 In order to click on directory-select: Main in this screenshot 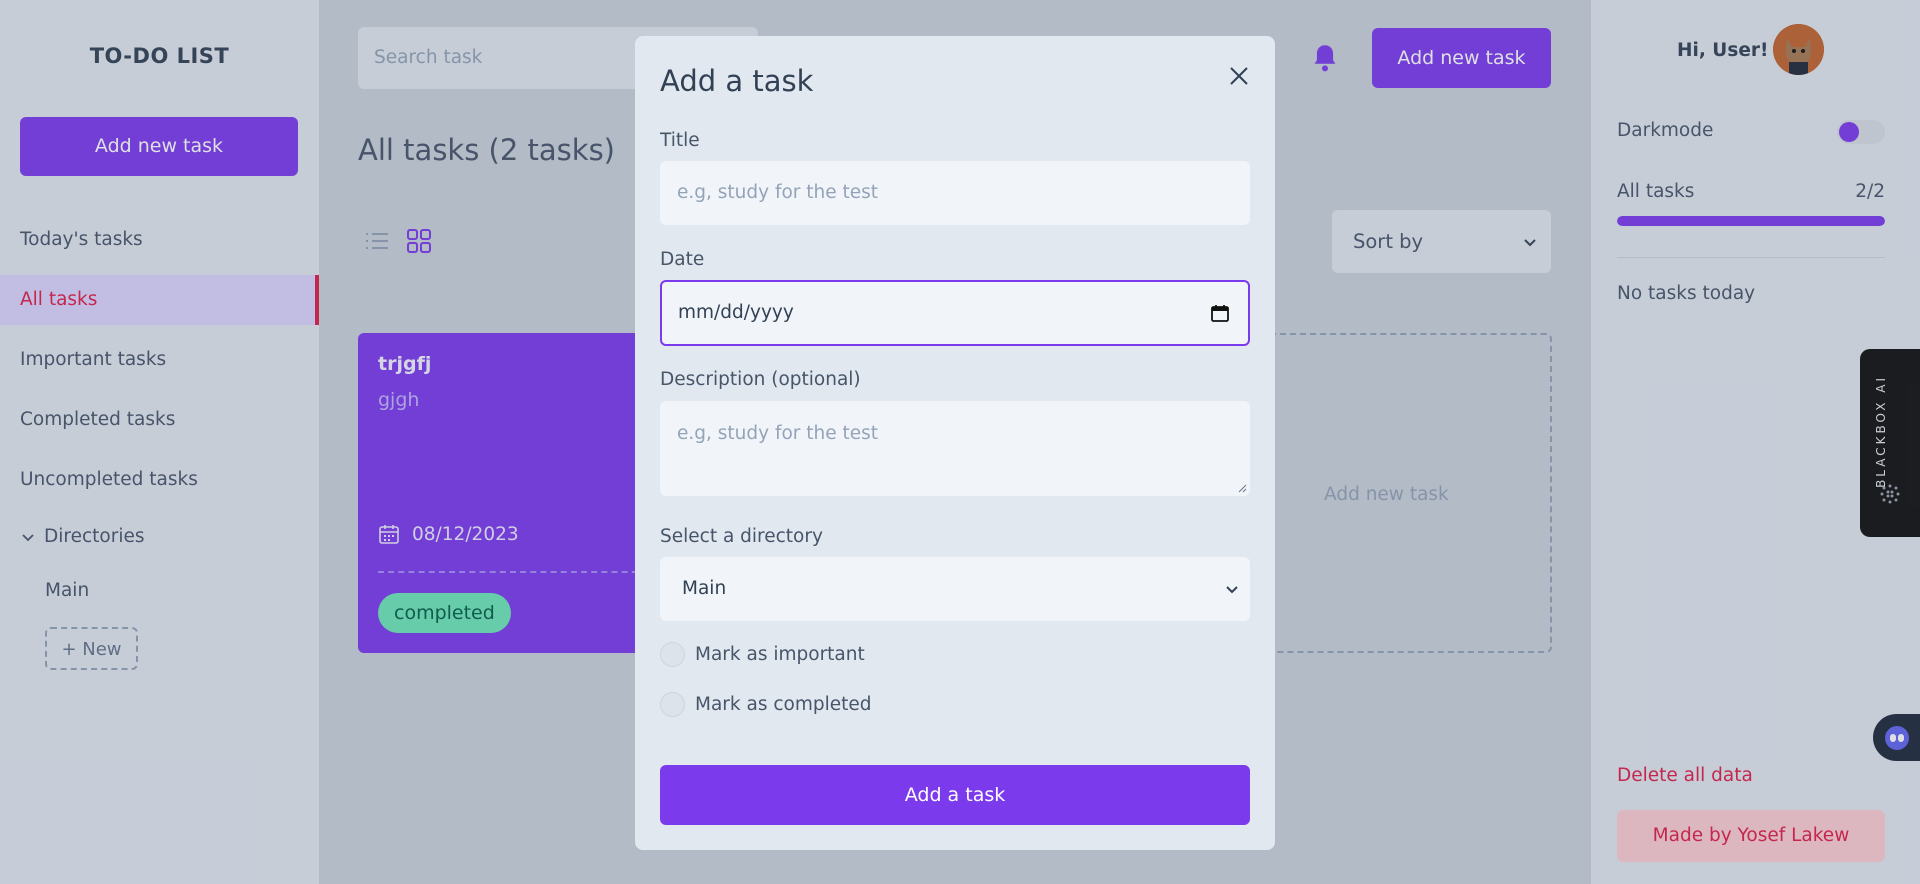, I will do `click(955, 589)`.